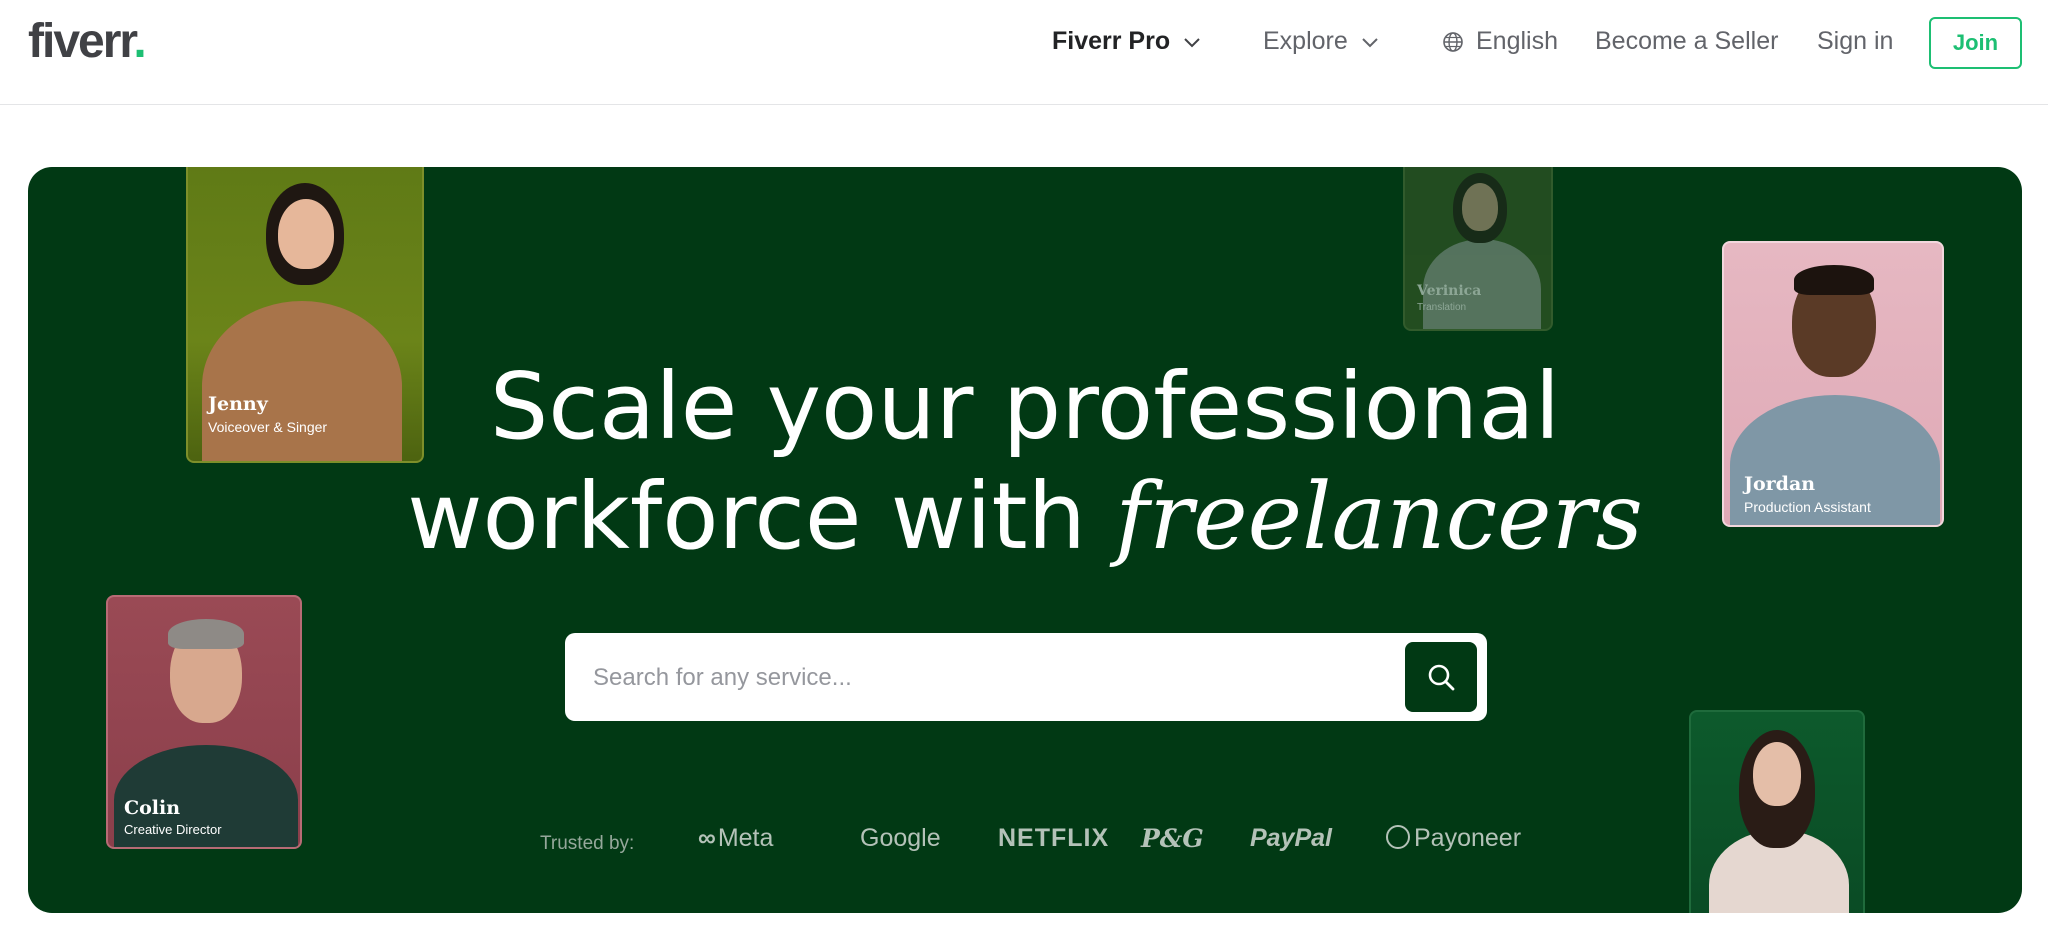 The image size is (2048, 925). I want to click on join-button-label: Join, so click(1975, 42).